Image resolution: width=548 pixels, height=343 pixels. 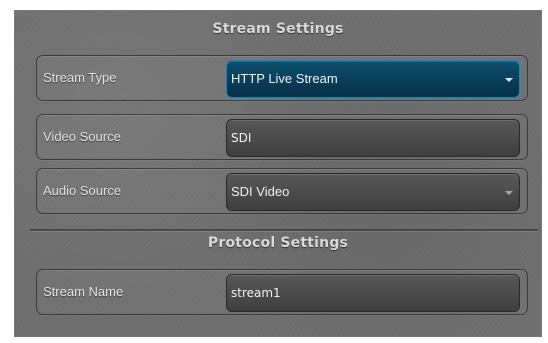 I want to click on stream-type-label: Stream Type, so click(x=80, y=77).